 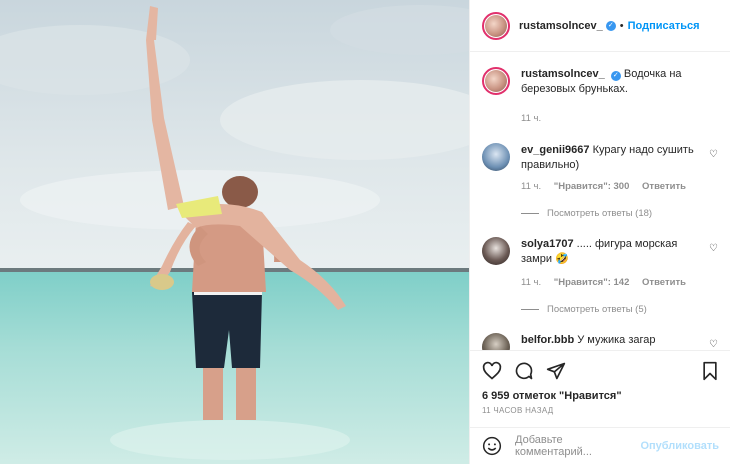 I want to click on comment-username: ev_genii9667, so click(x=555, y=150).